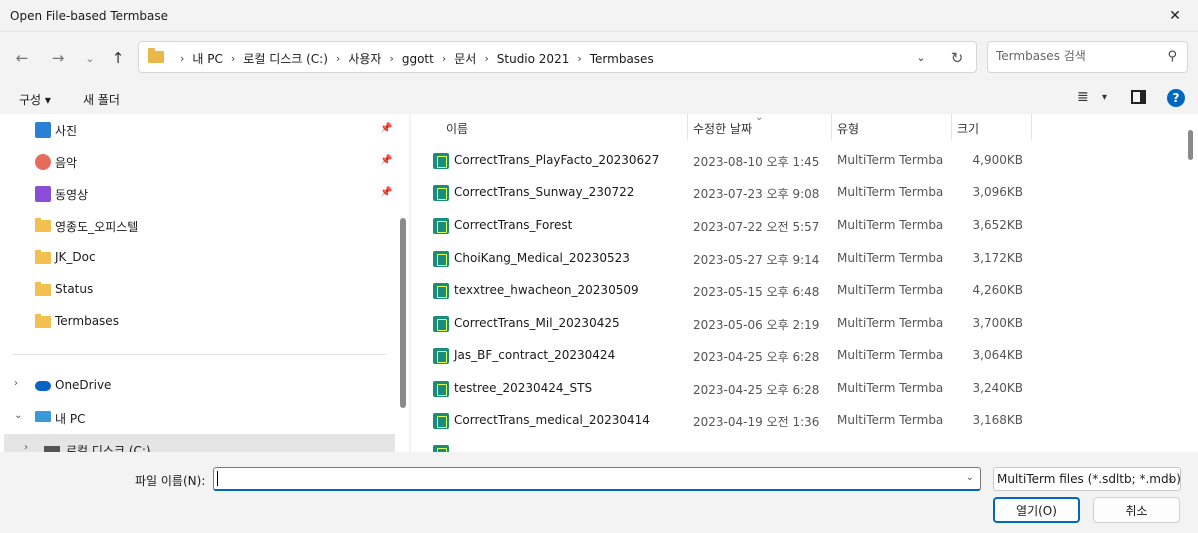  Describe the element at coordinates (1136, 510) in the screenshot. I see `cancel-button: 취소` at that location.